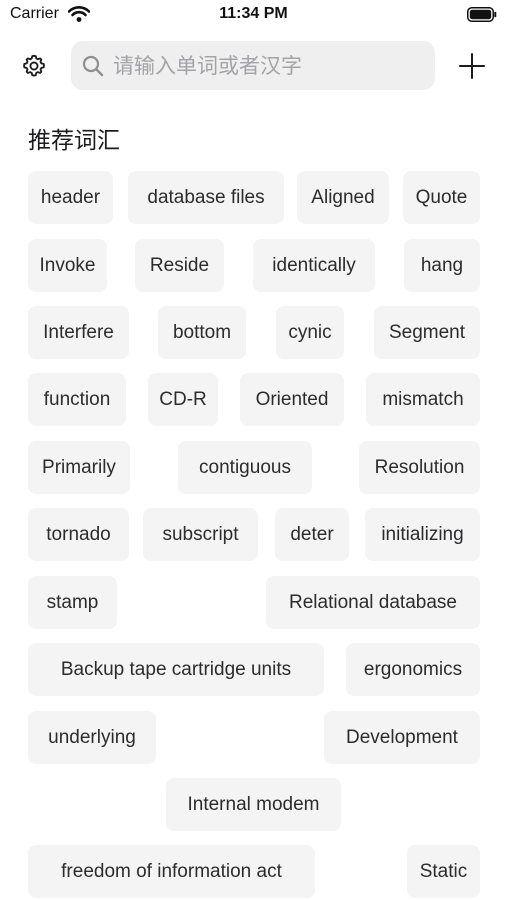 This screenshot has width=507, height=900. What do you see at coordinates (402, 737) in the screenshot?
I see `tag-button: Development` at bounding box center [402, 737].